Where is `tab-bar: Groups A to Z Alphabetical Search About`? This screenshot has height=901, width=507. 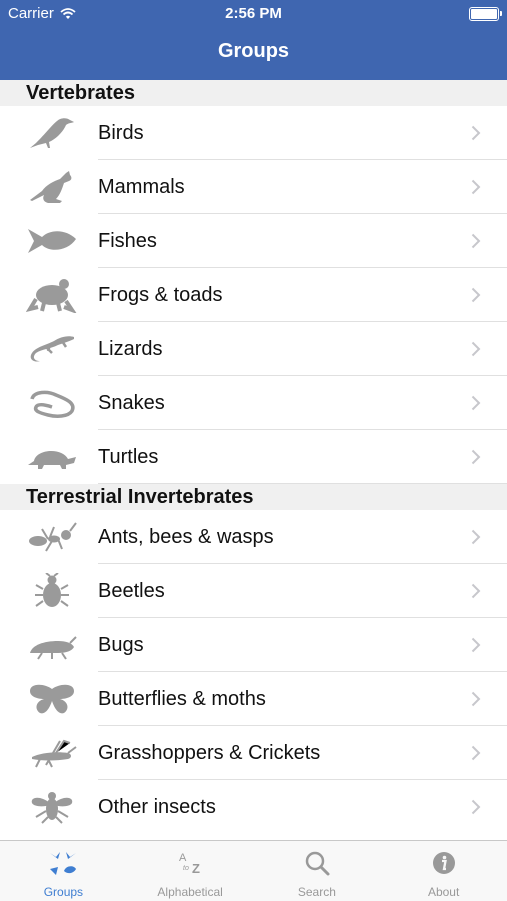 tab-bar: Groups A to Z Alphabetical Search About is located at coordinates (253, 870).